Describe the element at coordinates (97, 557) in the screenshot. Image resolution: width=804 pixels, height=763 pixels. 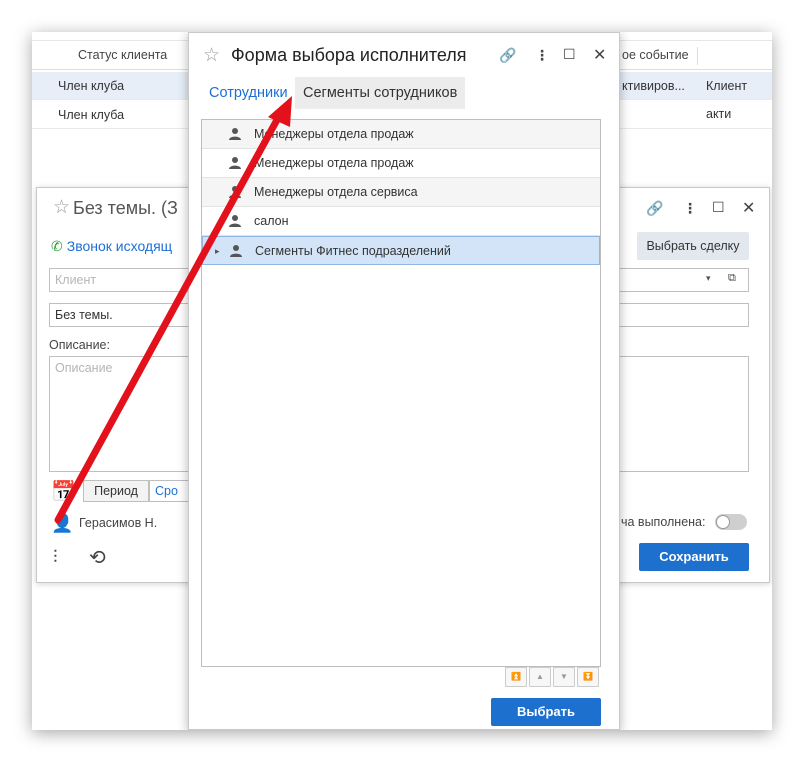
I see `history-icon: ⟲` at that location.